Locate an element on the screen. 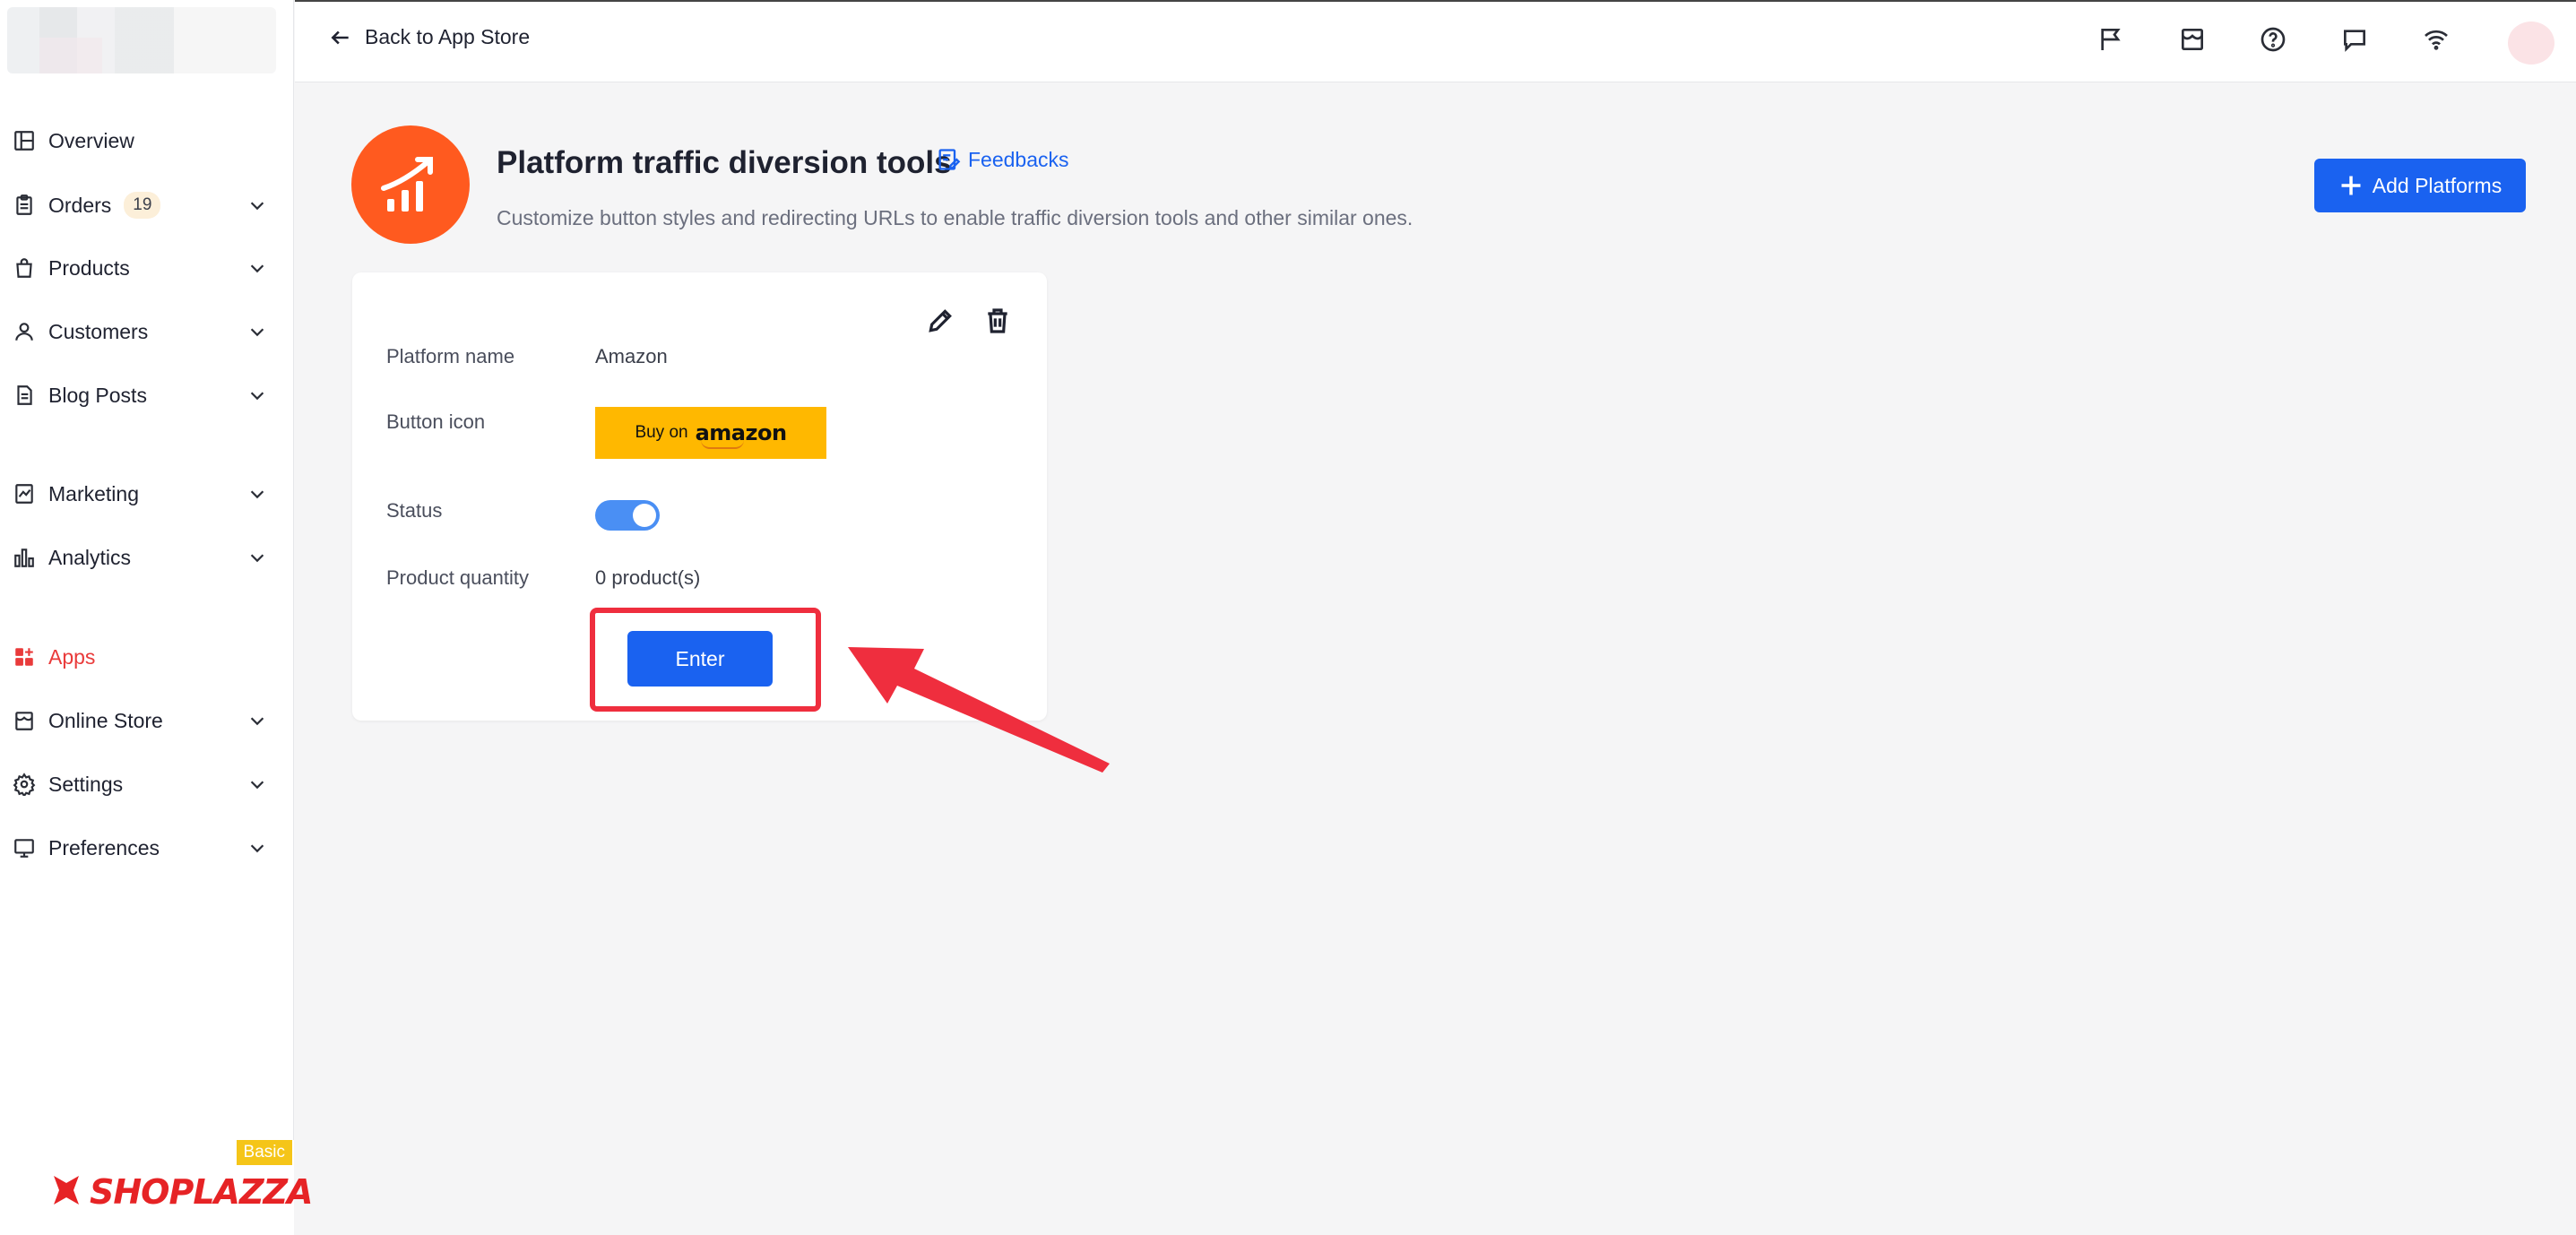  orders-count-badge: 19 is located at coordinates (142, 205).